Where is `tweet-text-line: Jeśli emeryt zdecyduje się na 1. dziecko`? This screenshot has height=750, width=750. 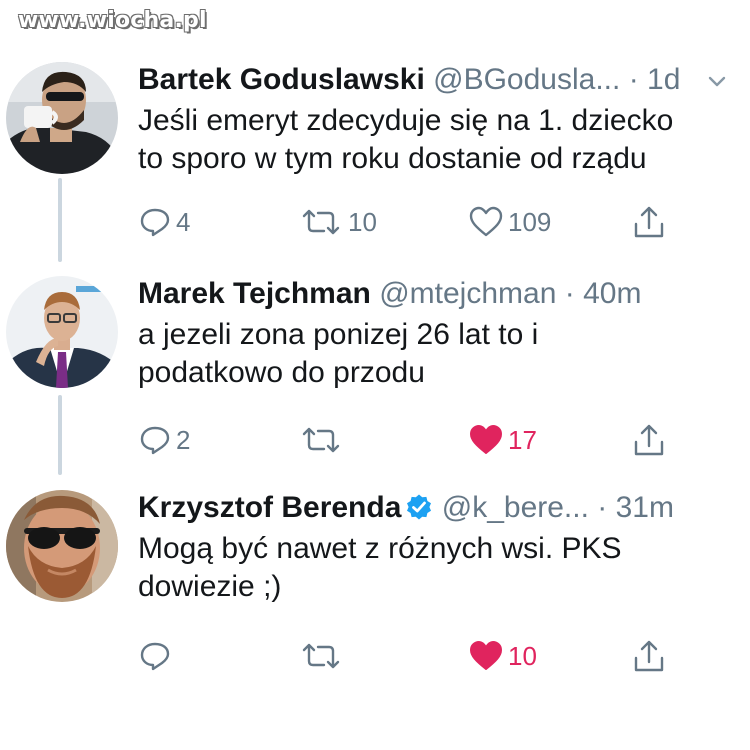
tweet-text-line: Jeśli emeryt zdecyduje się na 1. dziecko is located at coordinates (406, 120).